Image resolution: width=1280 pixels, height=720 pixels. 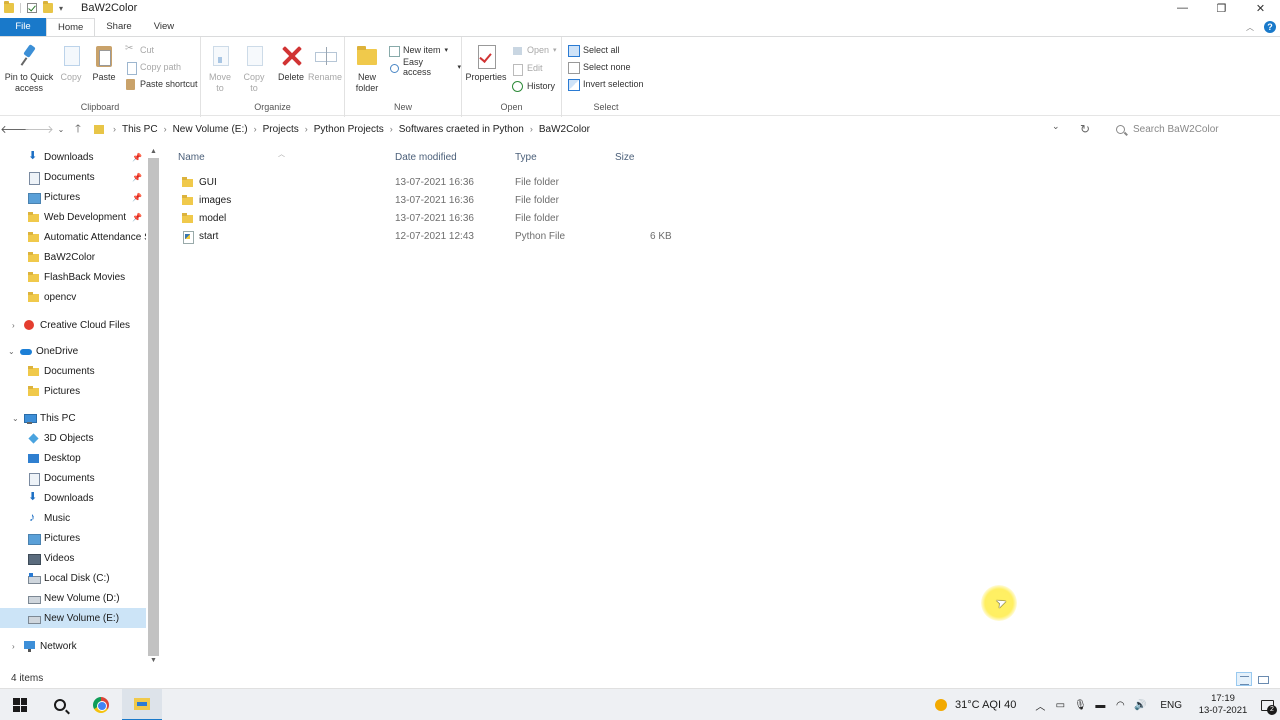 I want to click on open-button: Open ▾, so click(x=534, y=50).